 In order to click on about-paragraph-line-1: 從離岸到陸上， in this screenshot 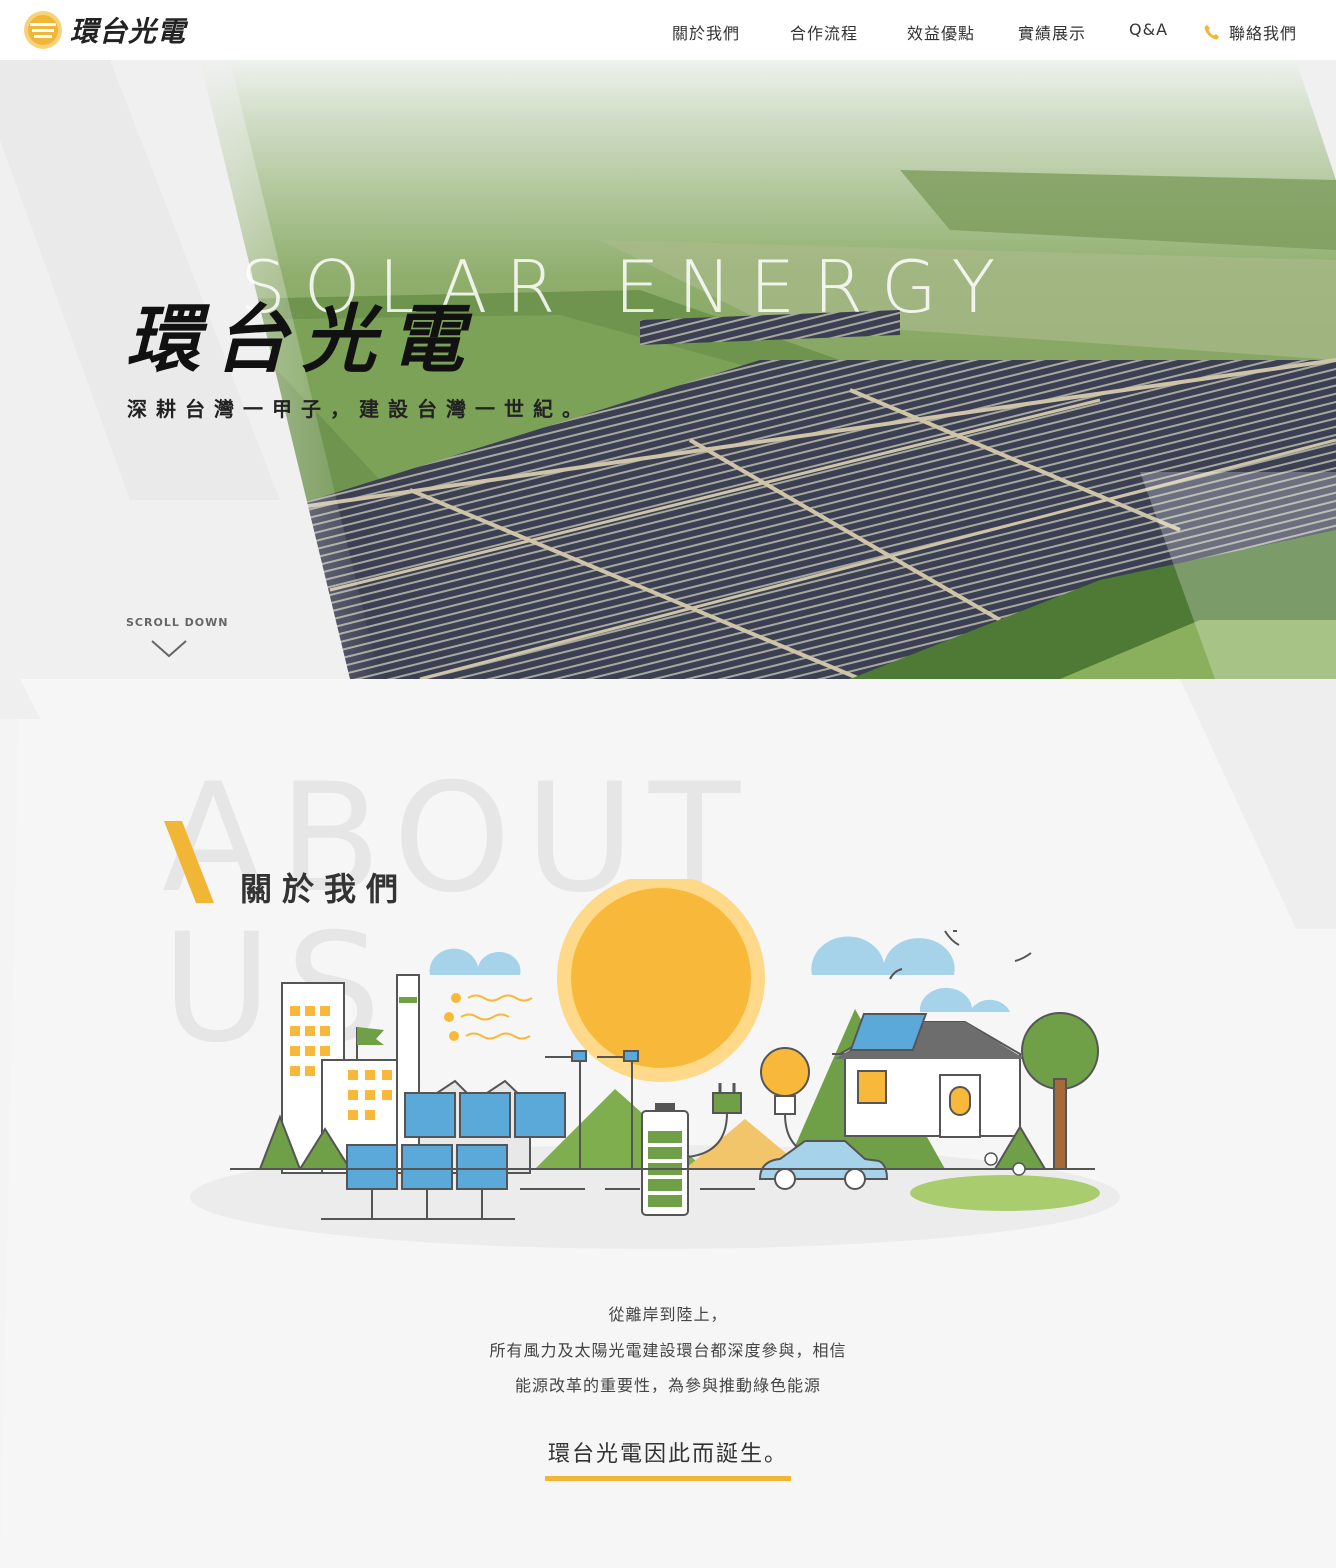, I will do `click(668, 1314)`.